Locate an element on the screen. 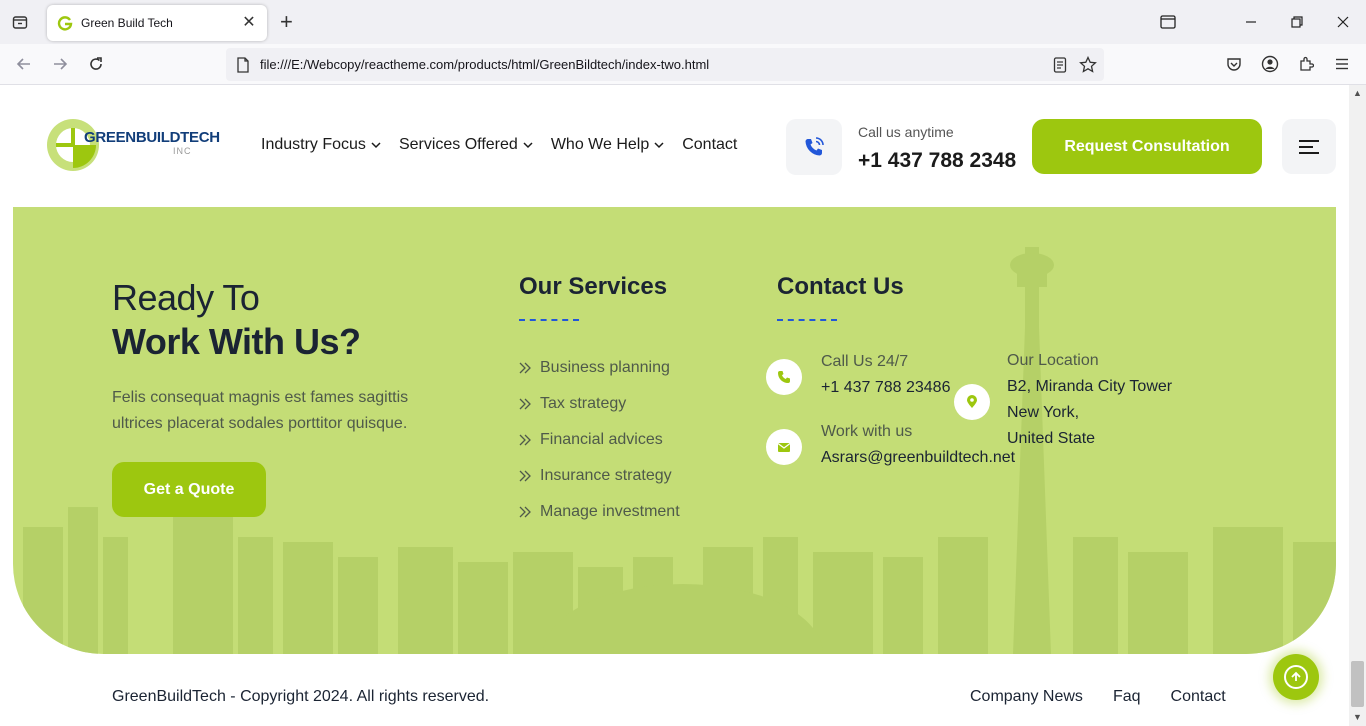  reload-icon is located at coordinates (96, 64).